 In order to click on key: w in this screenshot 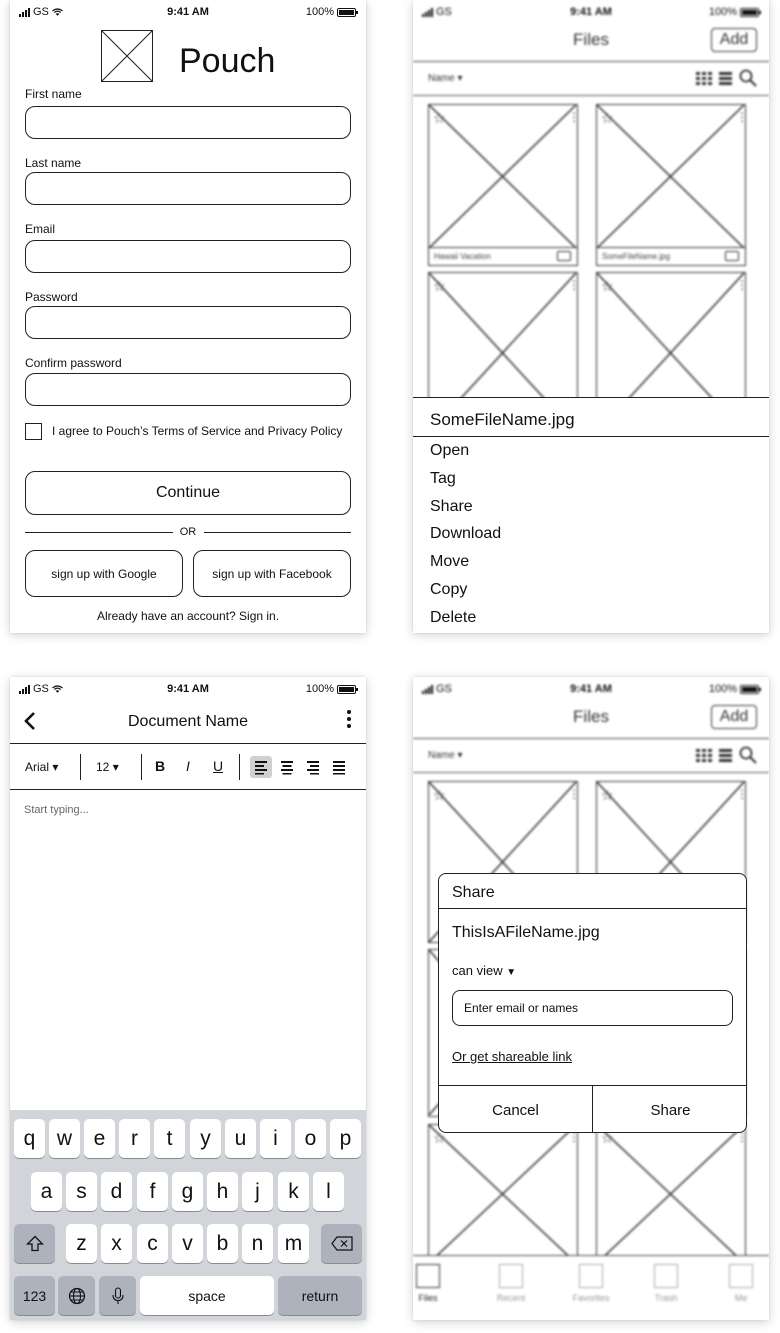, I will do `click(64, 1138)`.